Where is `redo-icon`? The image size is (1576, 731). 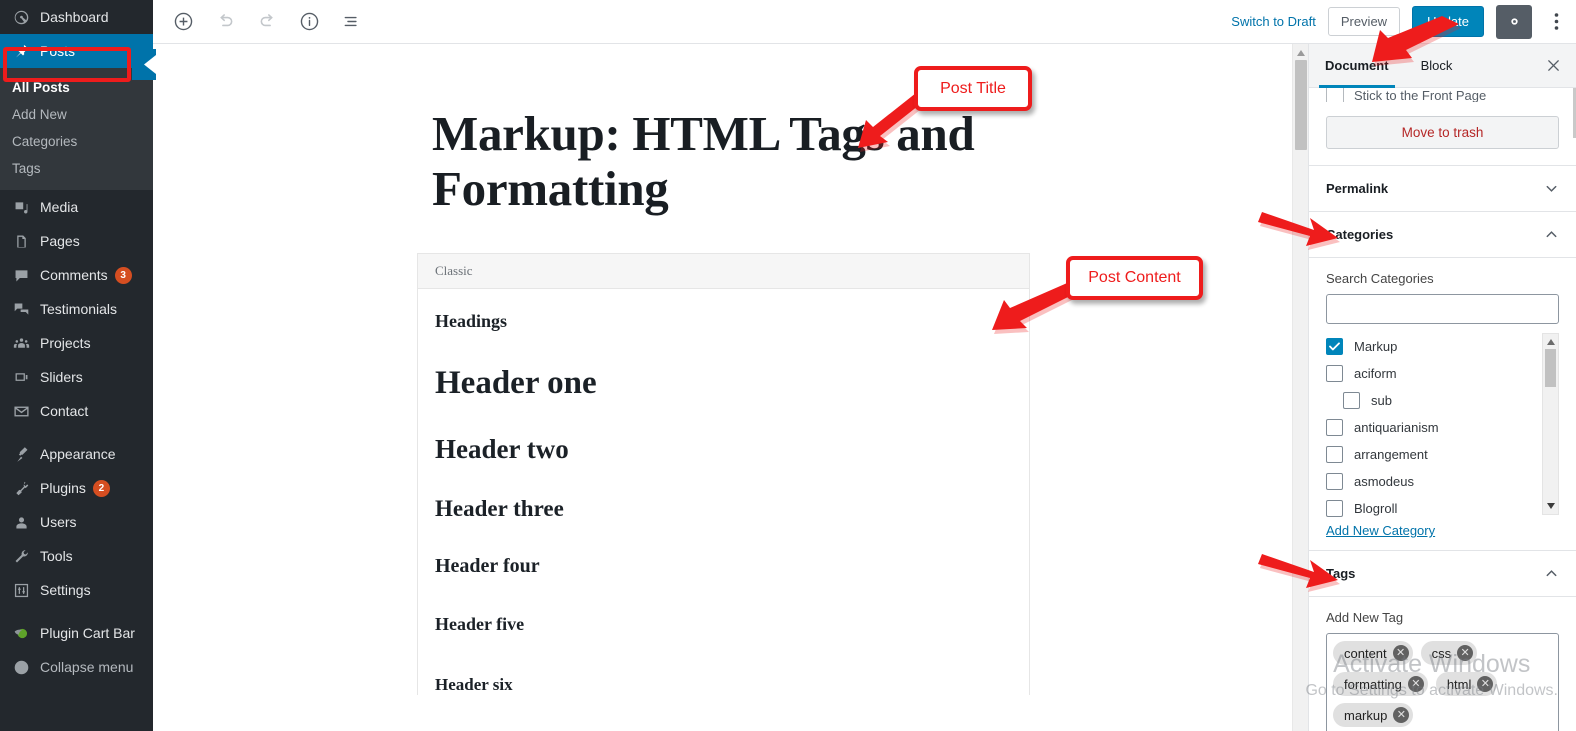 redo-icon is located at coordinates (267, 22).